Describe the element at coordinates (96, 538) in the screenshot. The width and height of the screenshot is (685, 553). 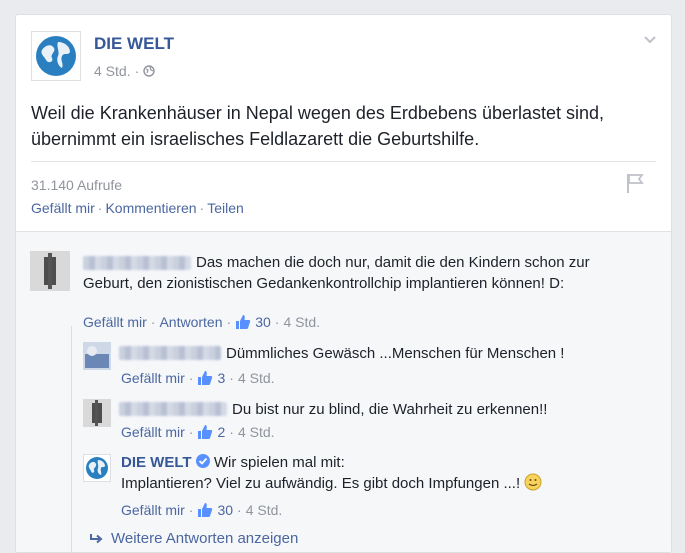
I see `reply-arrow-icon` at that location.